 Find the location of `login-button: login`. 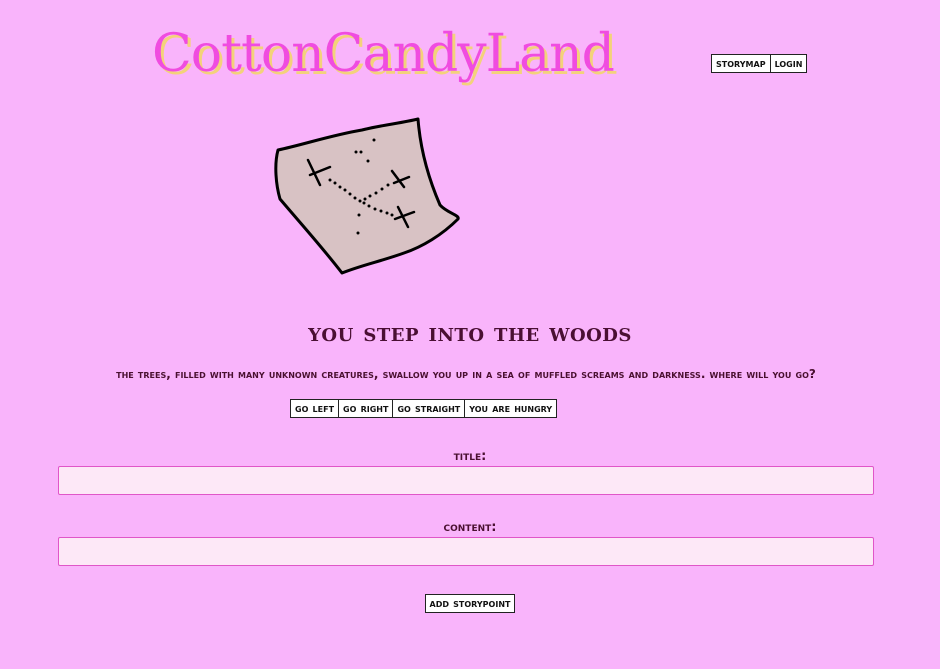

login-button: login is located at coordinates (788, 63).